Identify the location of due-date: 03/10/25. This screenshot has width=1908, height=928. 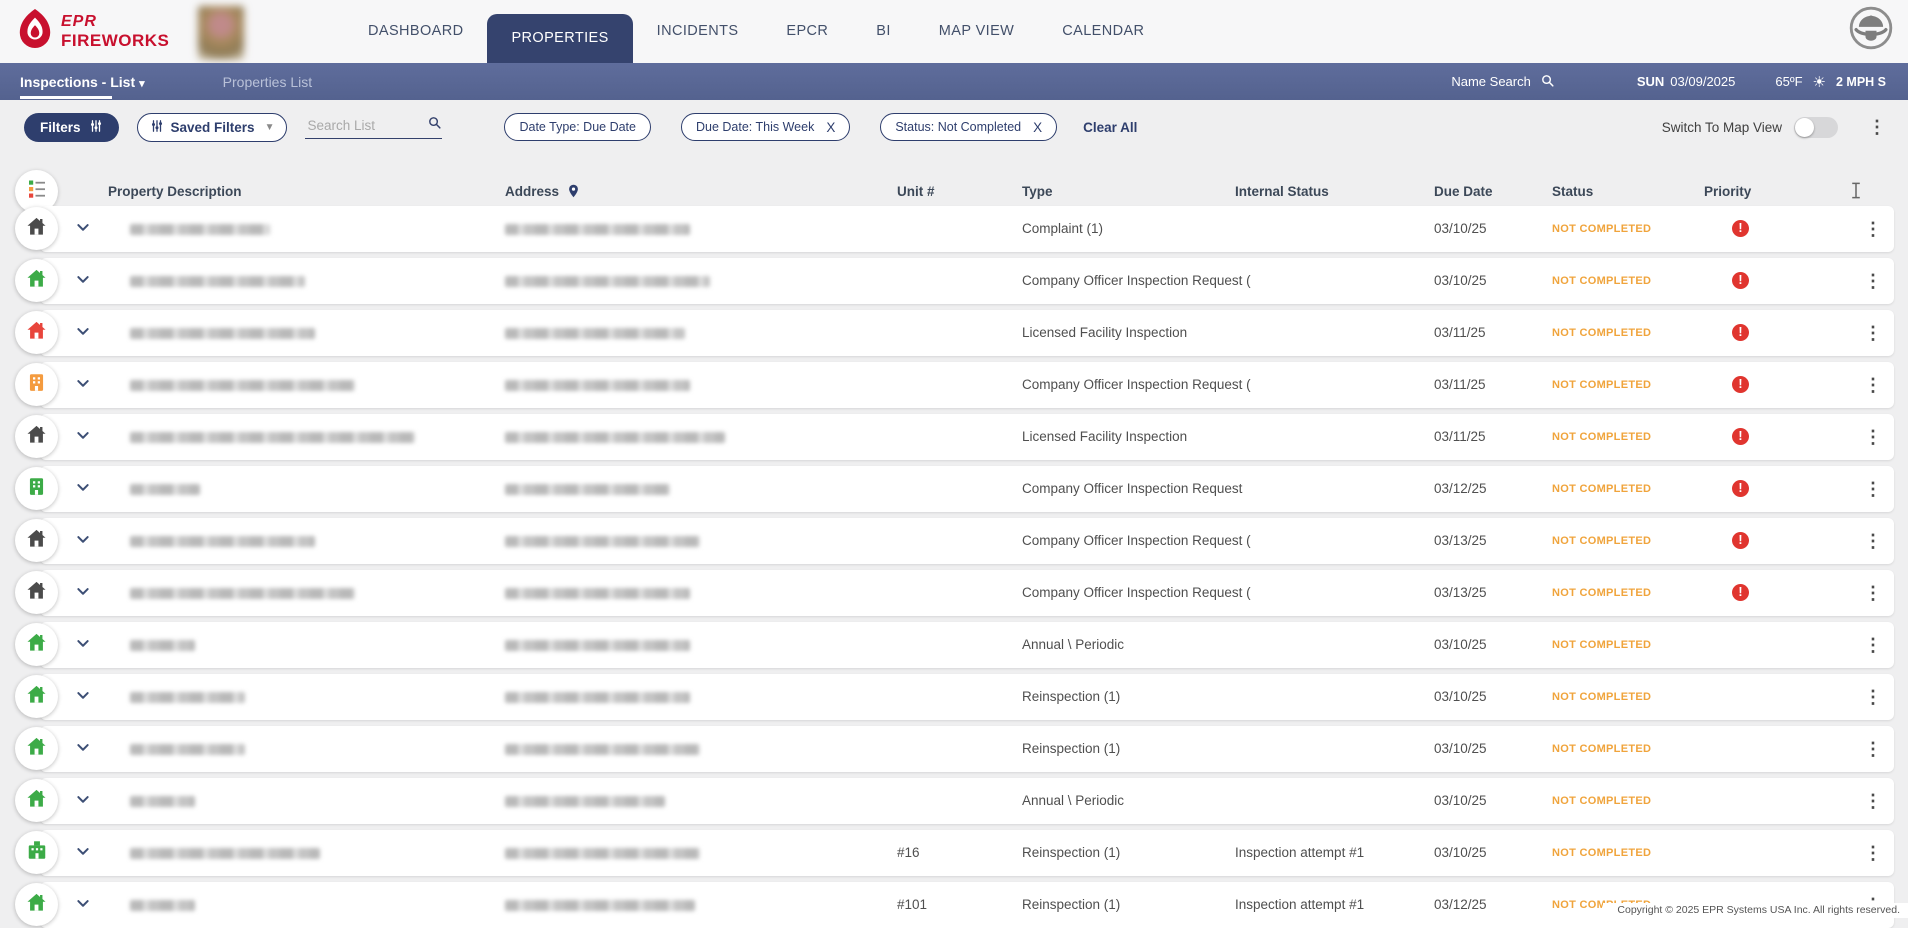
(1460, 228).